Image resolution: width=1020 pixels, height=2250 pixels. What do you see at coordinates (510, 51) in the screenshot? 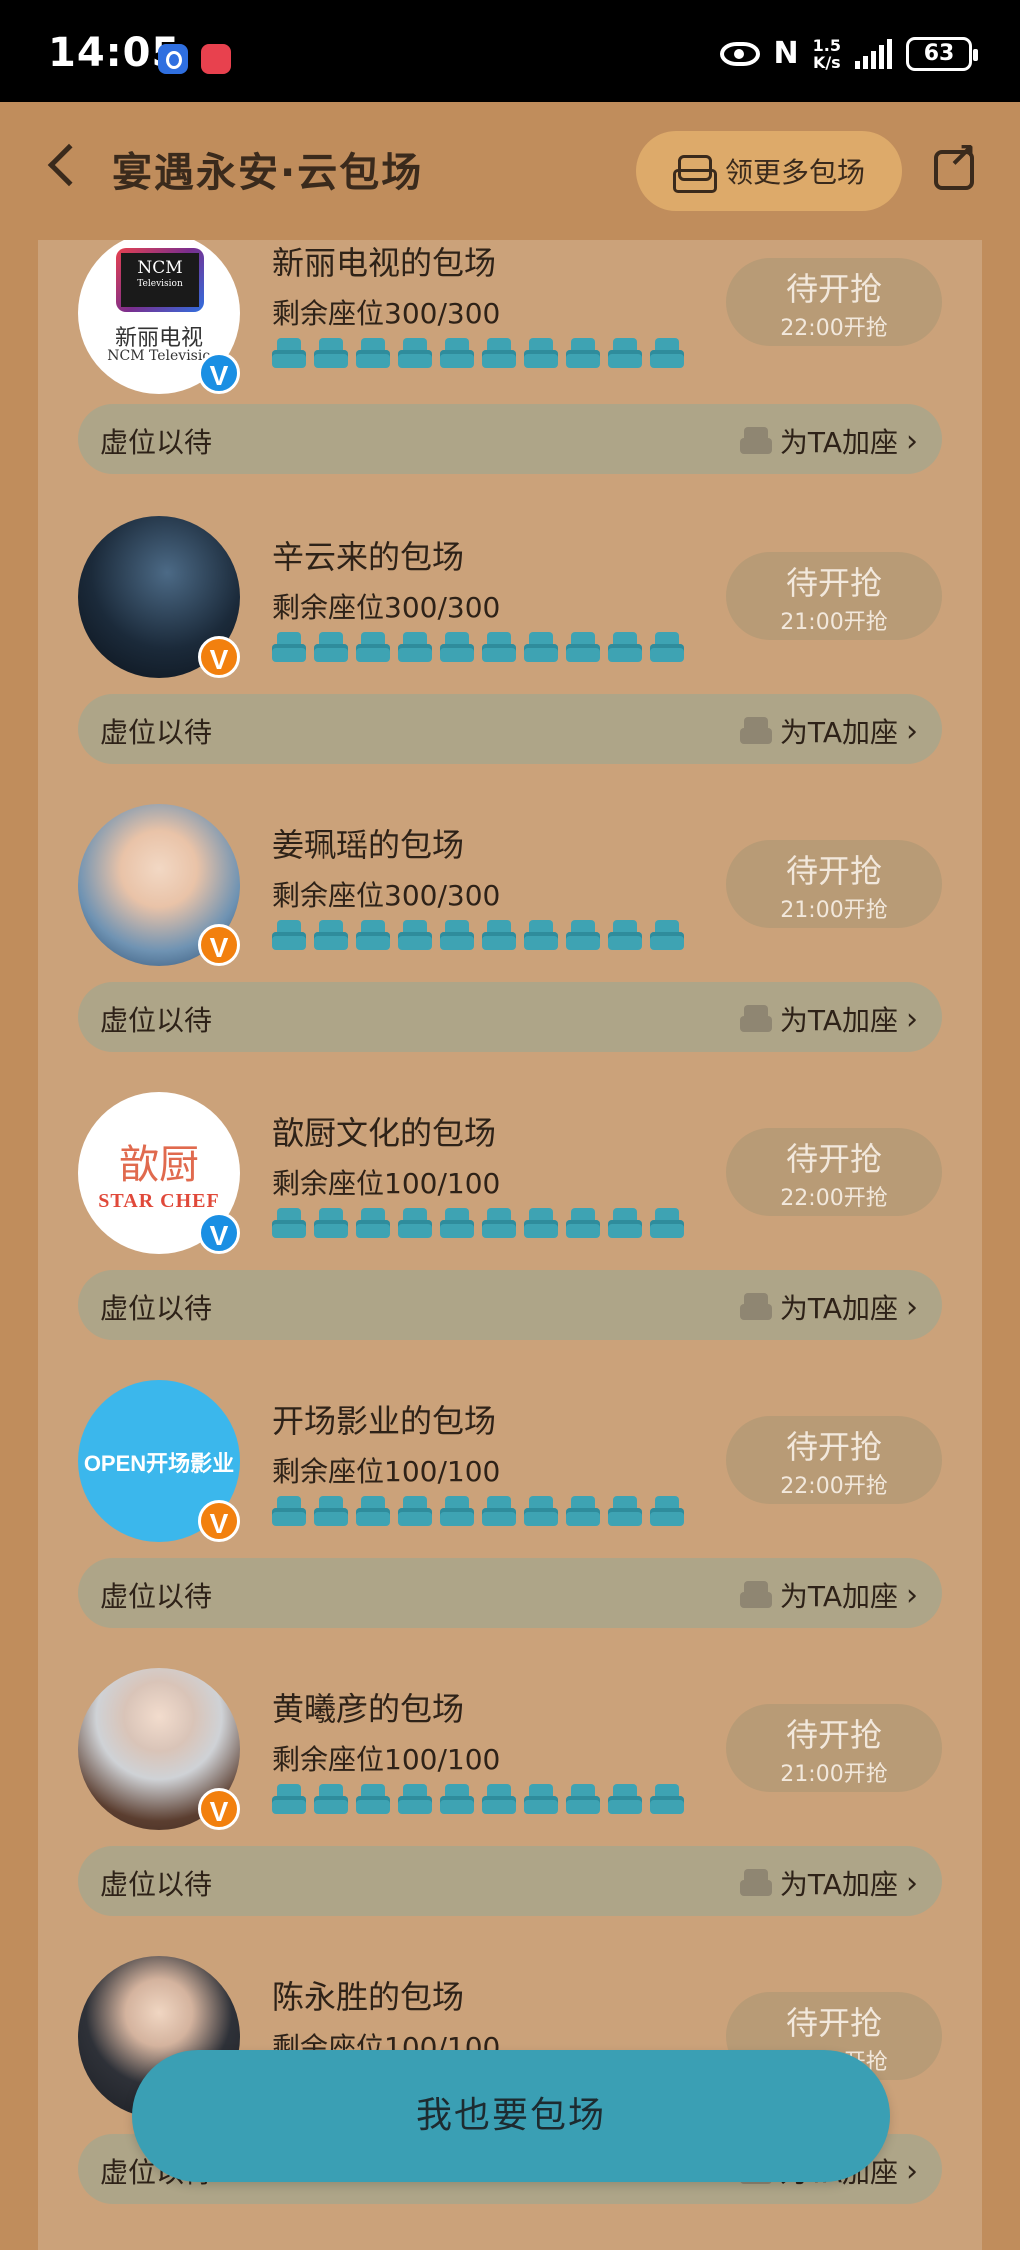
I see `status-bar: 14:05 N 1.5 K/s 63` at bounding box center [510, 51].